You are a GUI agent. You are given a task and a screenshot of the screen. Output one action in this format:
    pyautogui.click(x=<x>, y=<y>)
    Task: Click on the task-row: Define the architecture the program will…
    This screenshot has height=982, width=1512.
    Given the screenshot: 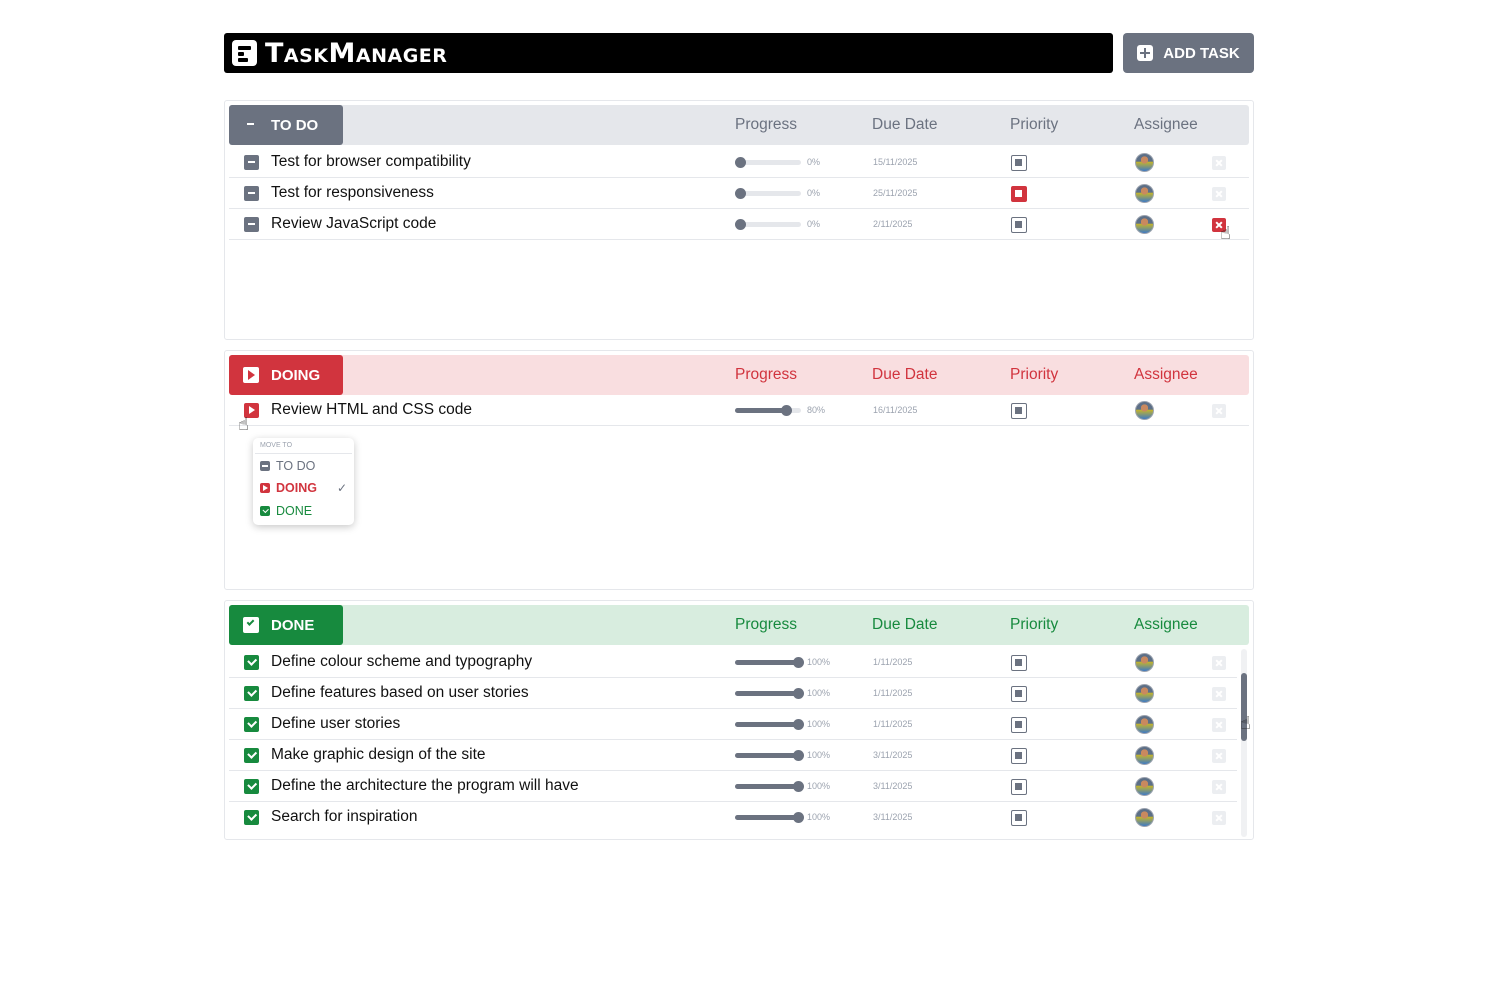 What is the action you would take?
    pyautogui.click(x=733, y=786)
    